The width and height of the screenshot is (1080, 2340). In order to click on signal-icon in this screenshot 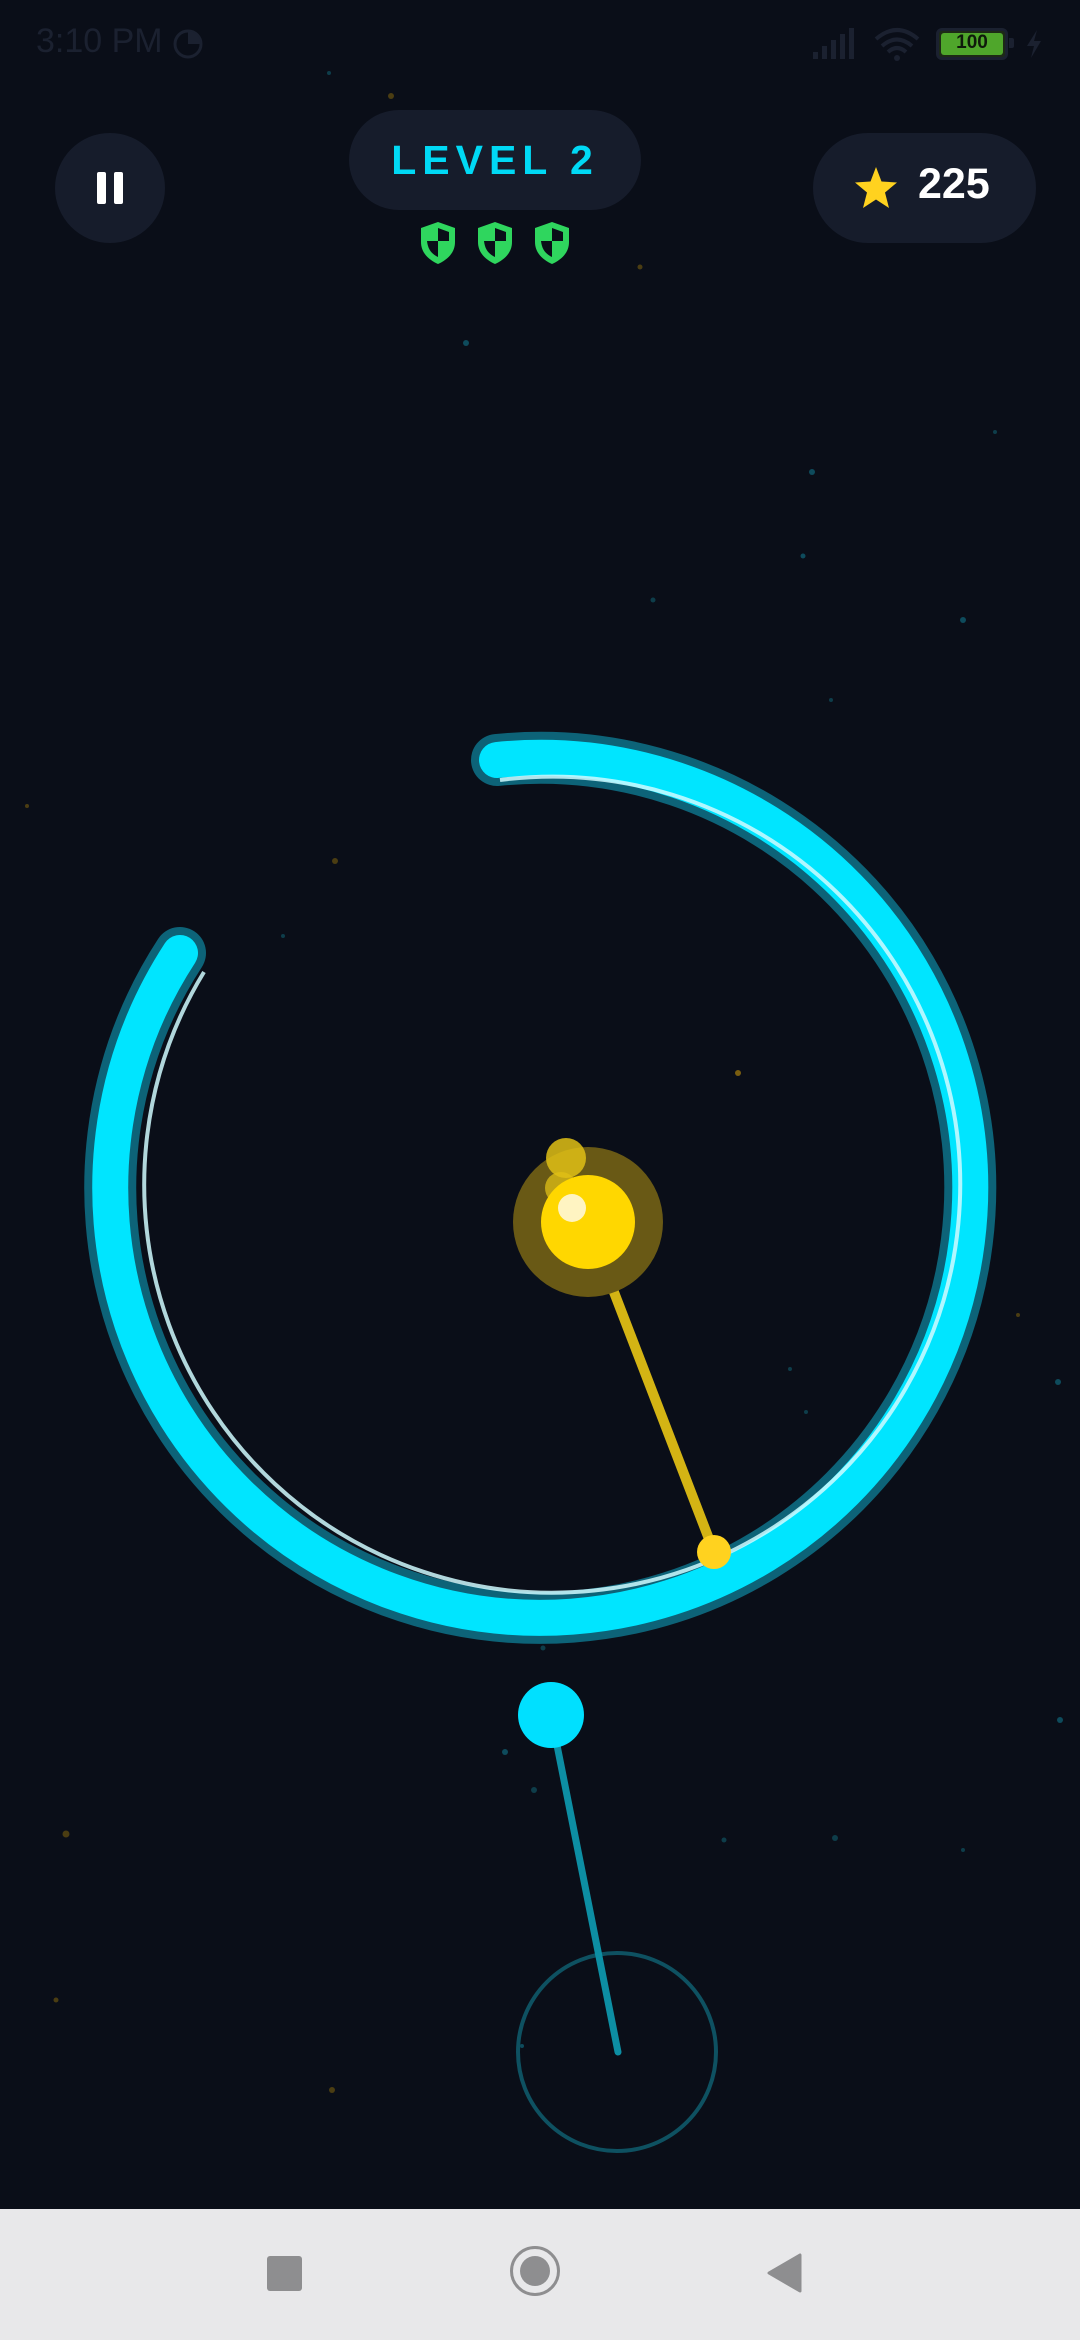, I will do `click(833, 43)`.